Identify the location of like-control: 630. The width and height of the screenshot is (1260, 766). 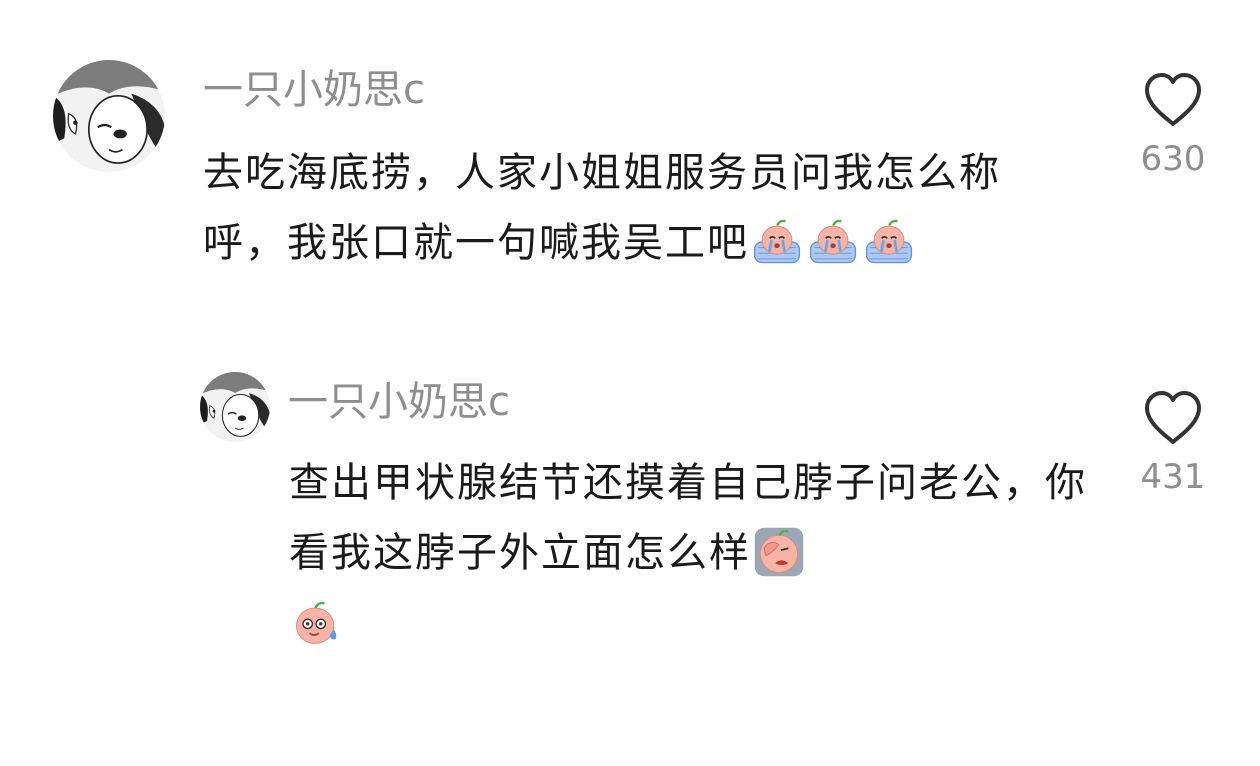
(1173, 123).